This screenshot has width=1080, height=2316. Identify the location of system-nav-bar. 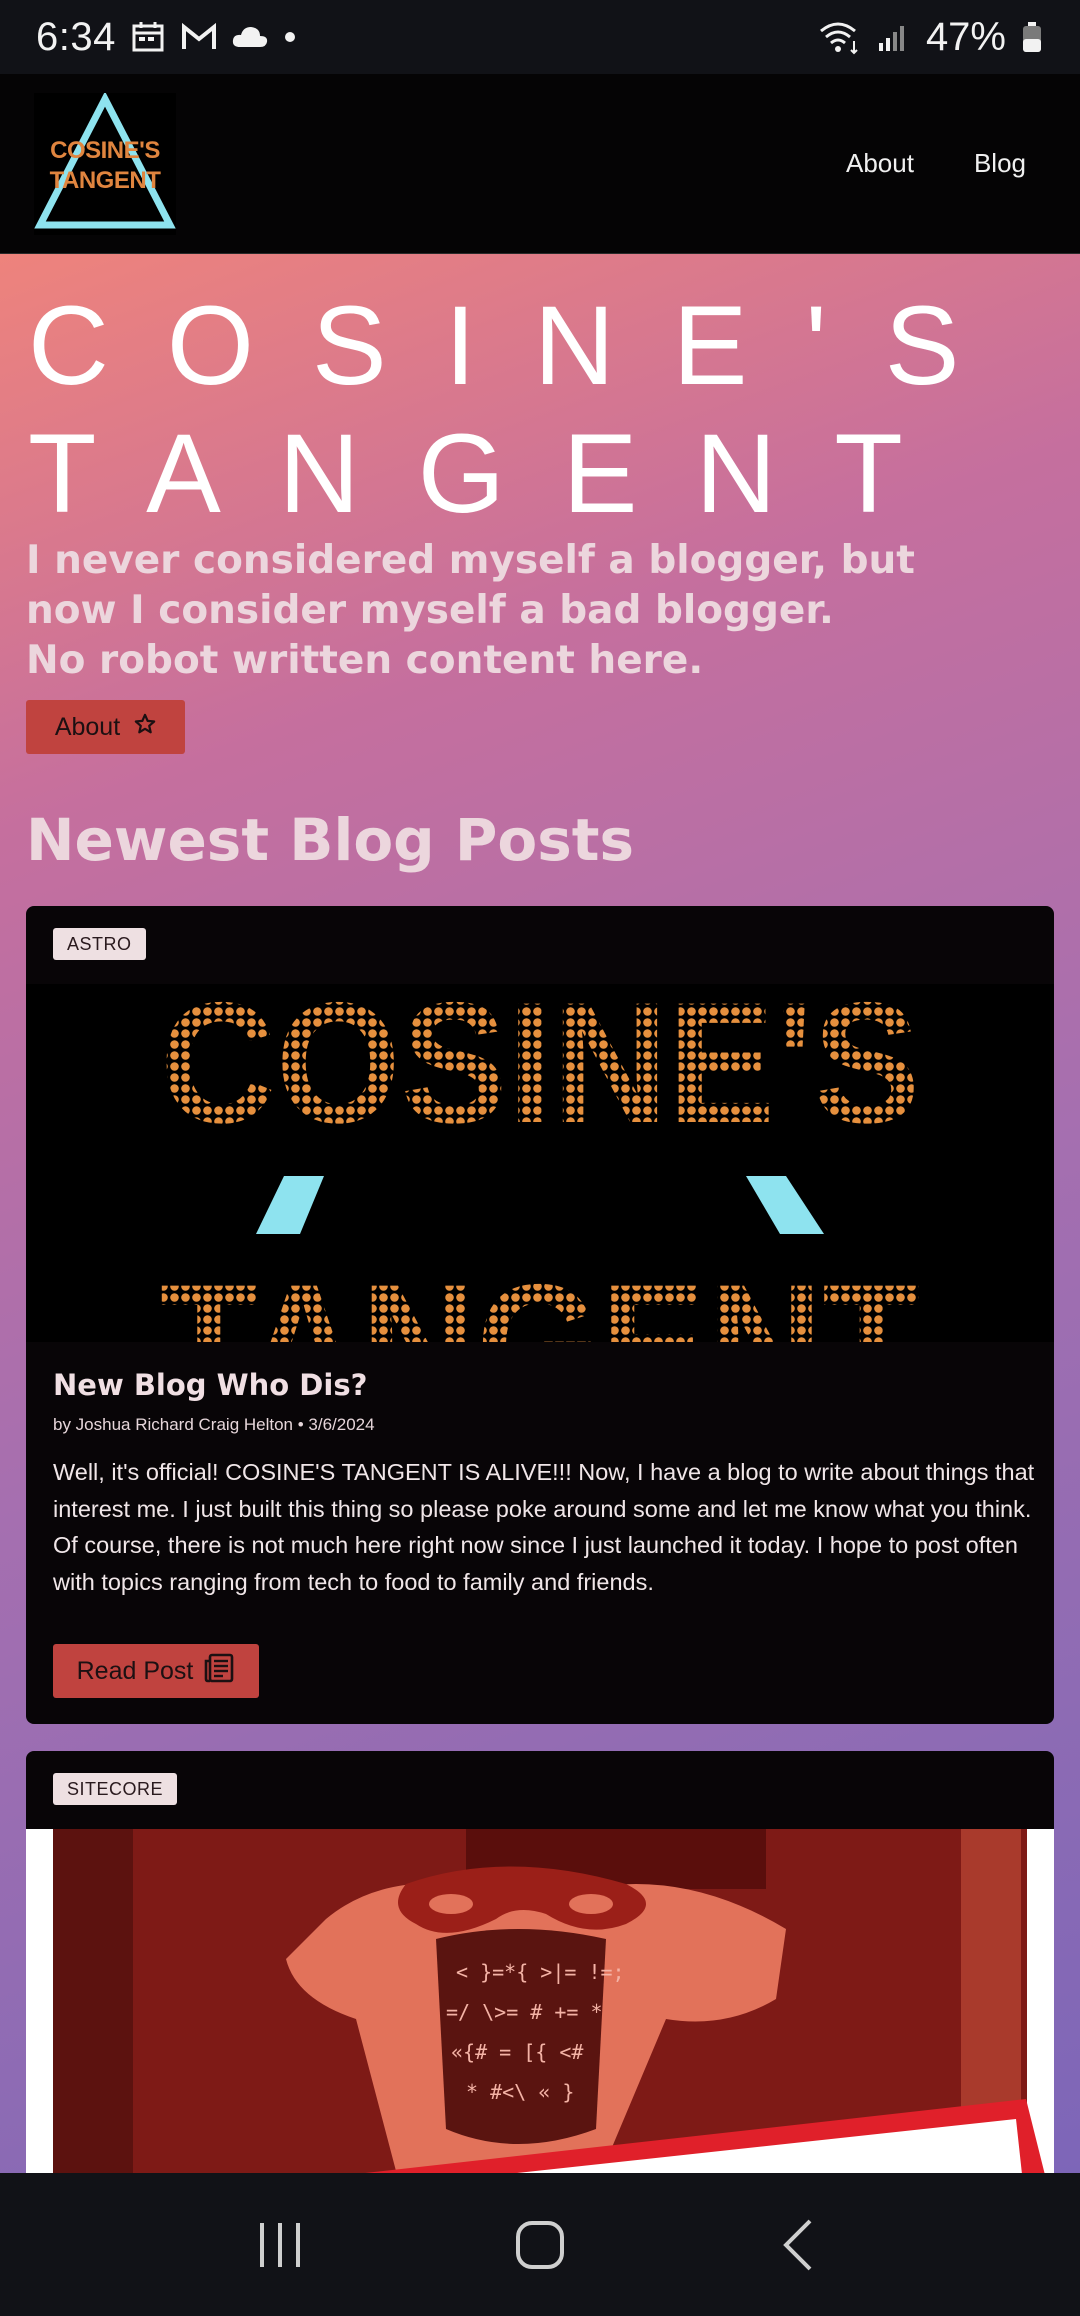
(540, 2244).